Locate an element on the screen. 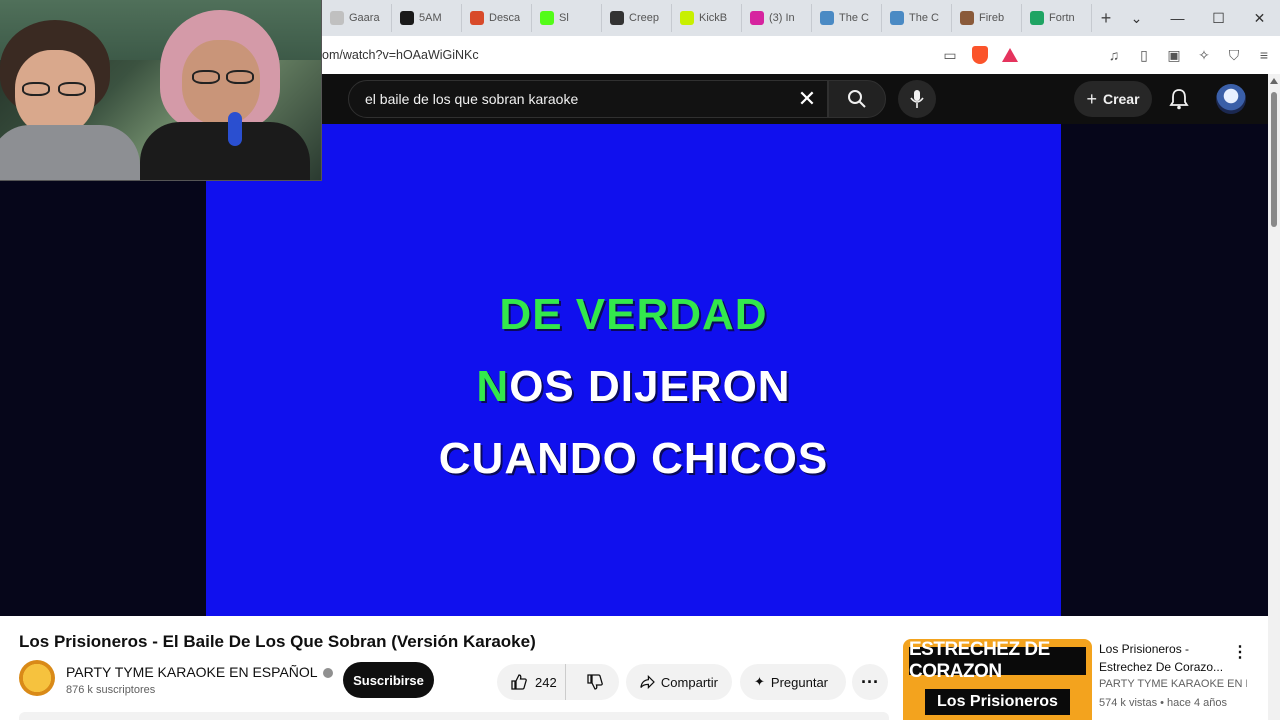  thumbnail-title: ESTRECHEZ DE CORAZON is located at coordinates (997, 660).